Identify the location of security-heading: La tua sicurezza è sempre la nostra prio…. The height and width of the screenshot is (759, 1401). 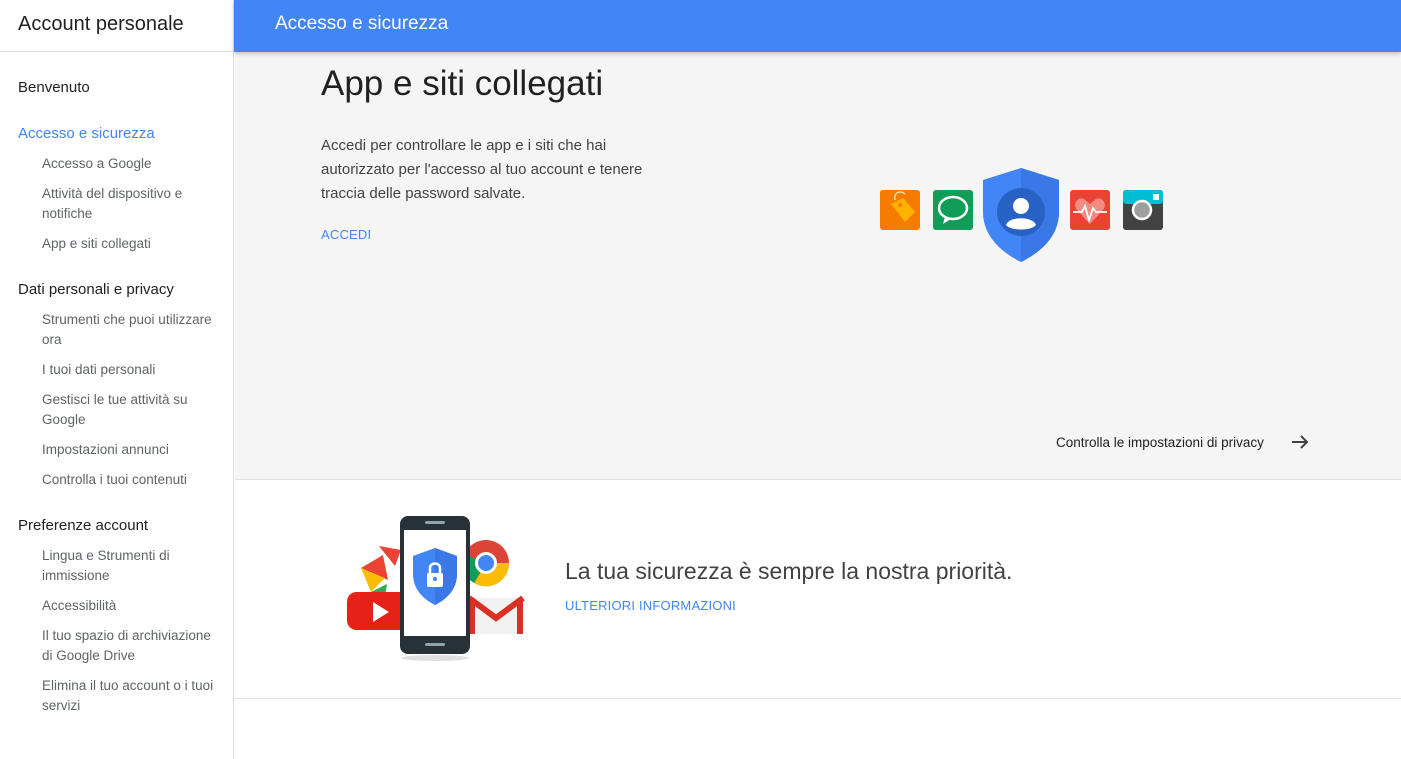
(789, 571).